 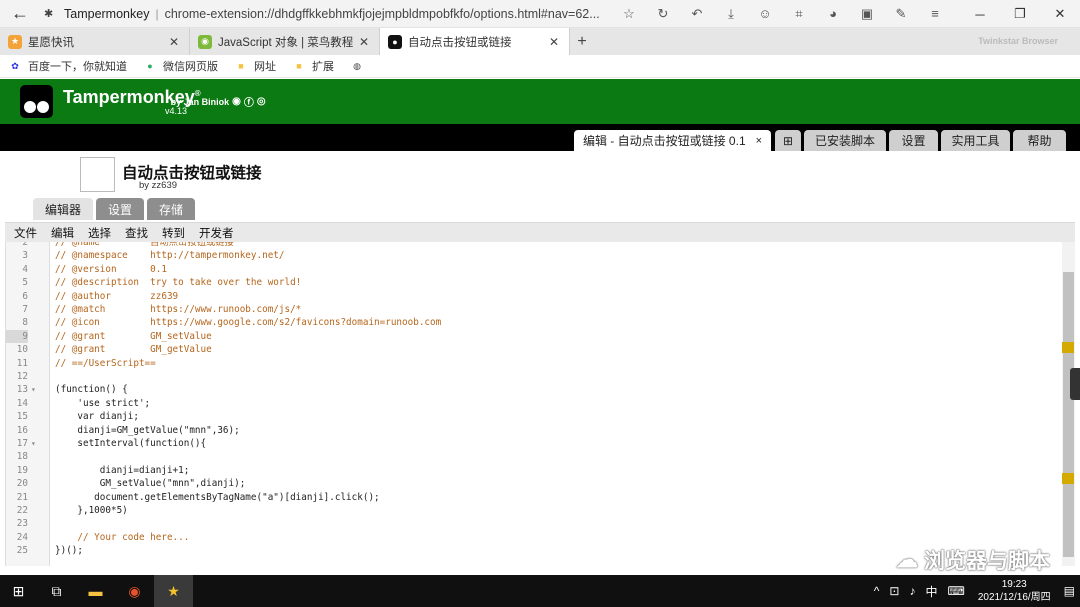 What do you see at coordinates (531, 523) in the screenshot?
I see `code-line: 23` at bounding box center [531, 523].